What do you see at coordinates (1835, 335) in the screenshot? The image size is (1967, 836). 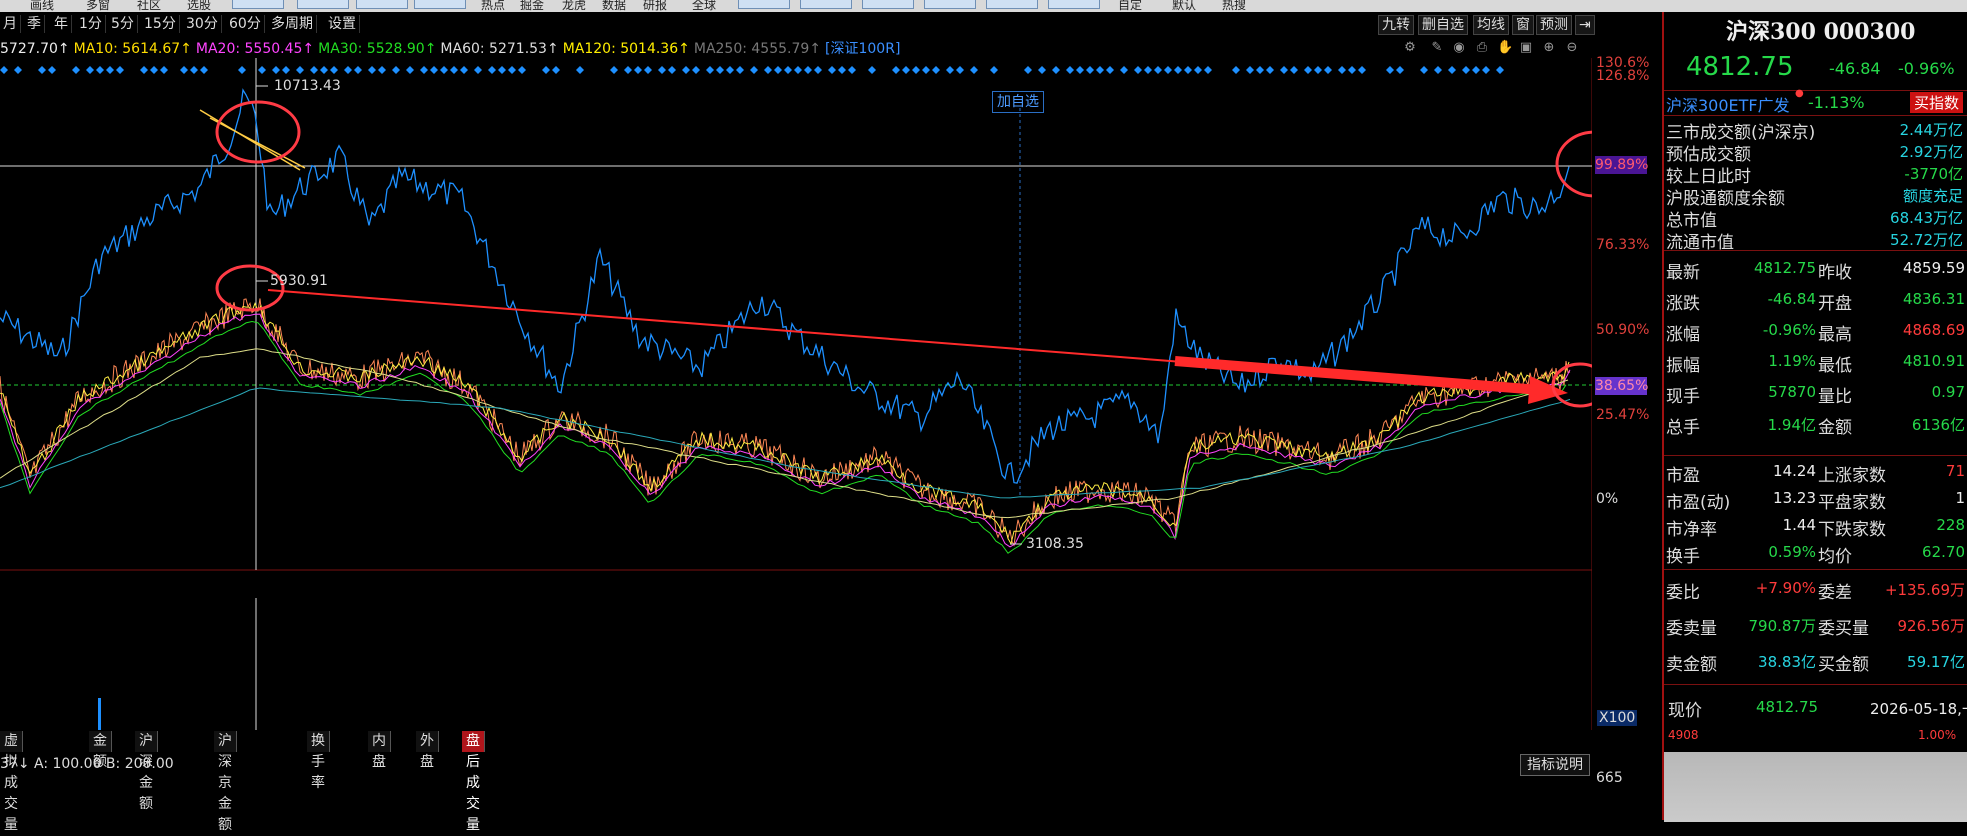 I see `stat-label: 最高` at bounding box center [1835, 335].